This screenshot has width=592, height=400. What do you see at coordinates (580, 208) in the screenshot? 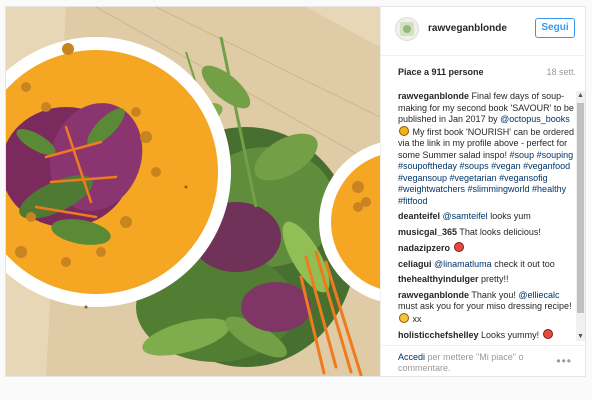
I see `scroll-thumb` at bounding box center [580, 208].